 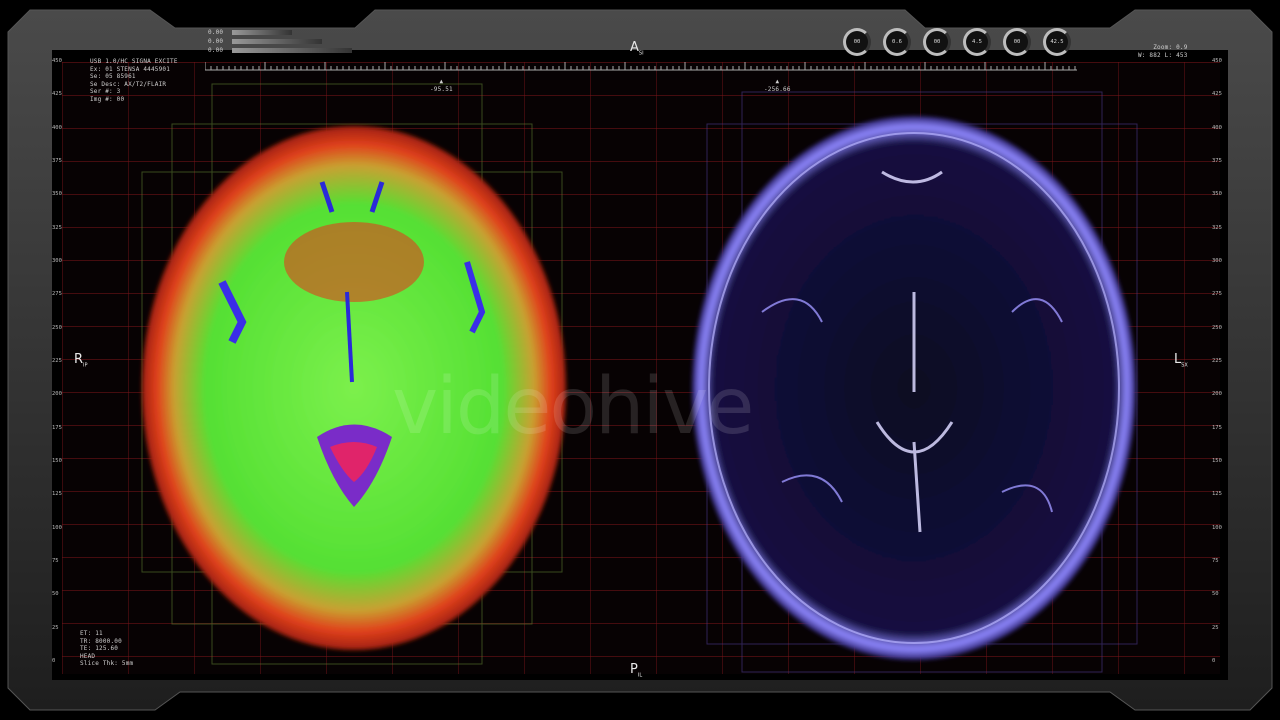 What do you see at coordinates (857, 42) in the screenshot?
I see `dial-1: 00` at bounding box center [857, 42].